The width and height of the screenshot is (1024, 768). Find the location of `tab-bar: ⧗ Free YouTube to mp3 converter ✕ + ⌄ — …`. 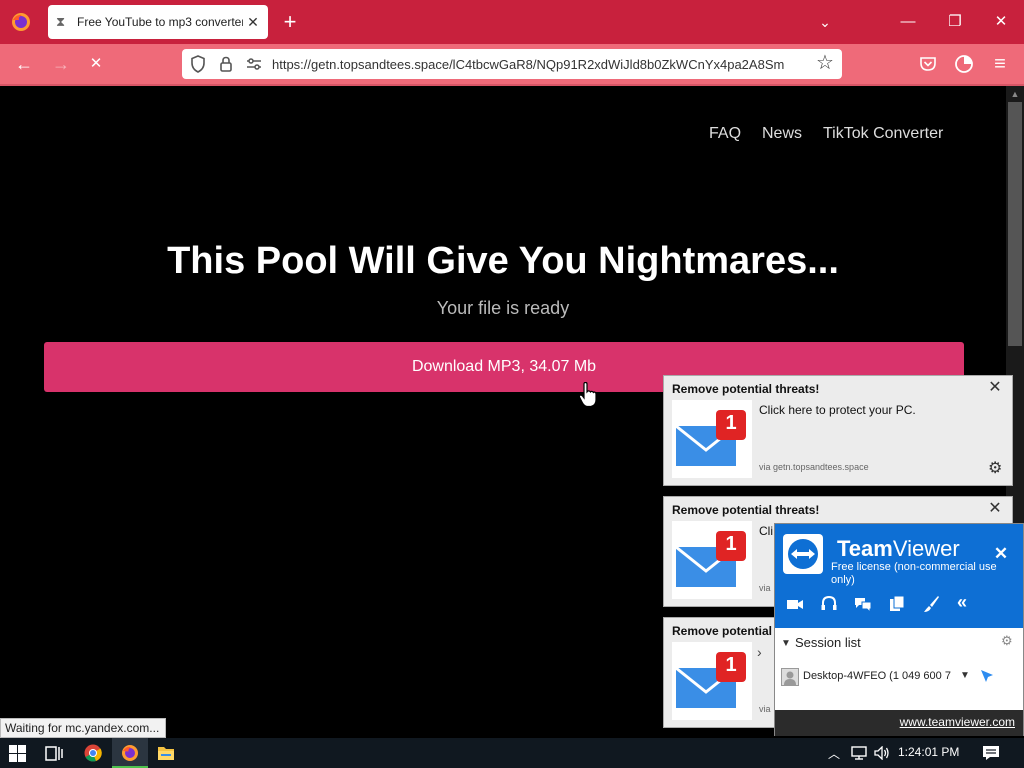

tab-bar: ⧗ Free YouTube to mp3 converter ✕ + ⌄ — … is located at coordinates (512, 22).